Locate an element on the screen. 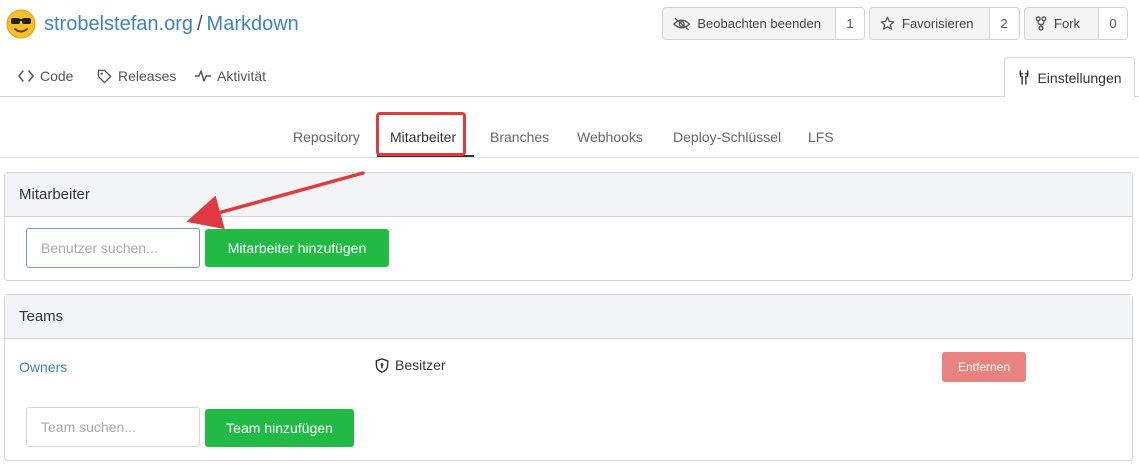  repo-owner-link: strobelstefan.org is located at coordinates (118, 24).